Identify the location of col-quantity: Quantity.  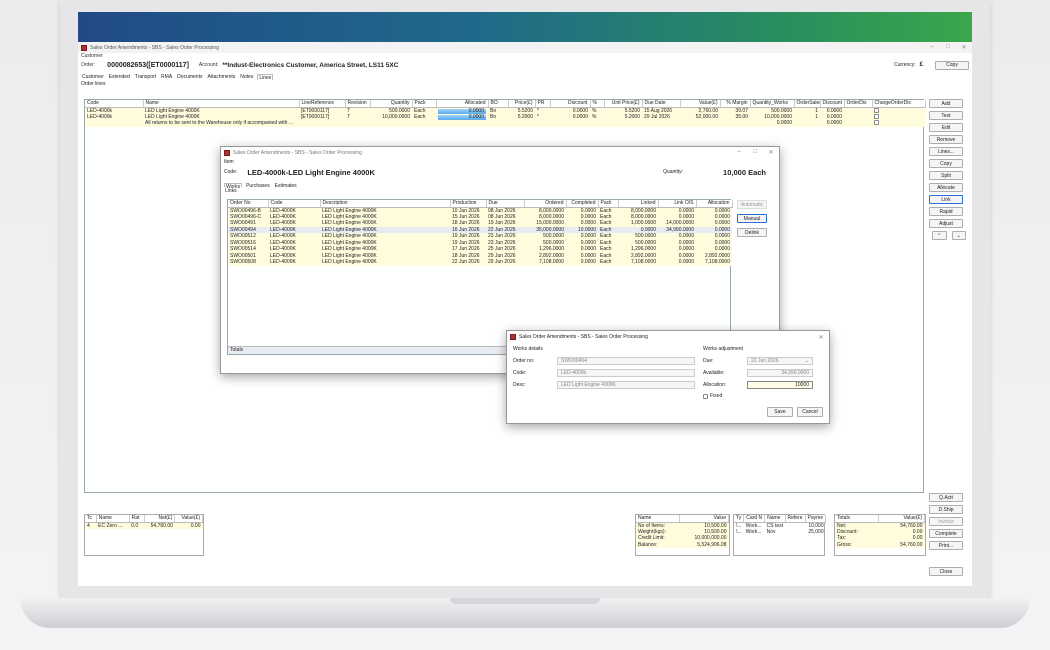
(391, 104).